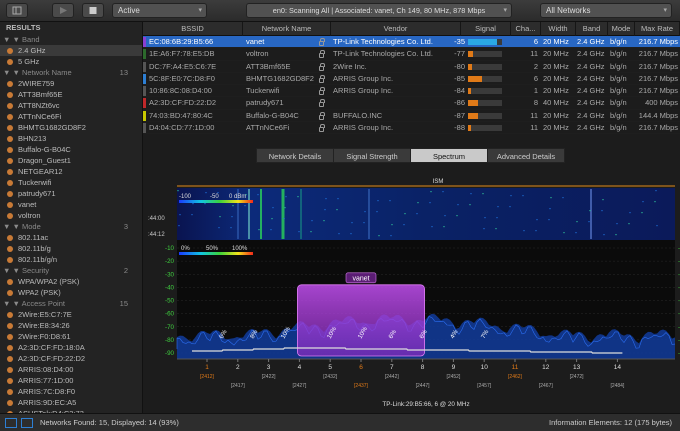 The image size is (680, 431). Describe the element at coordinates (71, 347) in the screenshot. I see `sidebar-item: A2:3D:CF:FD:18:0A` at that location.